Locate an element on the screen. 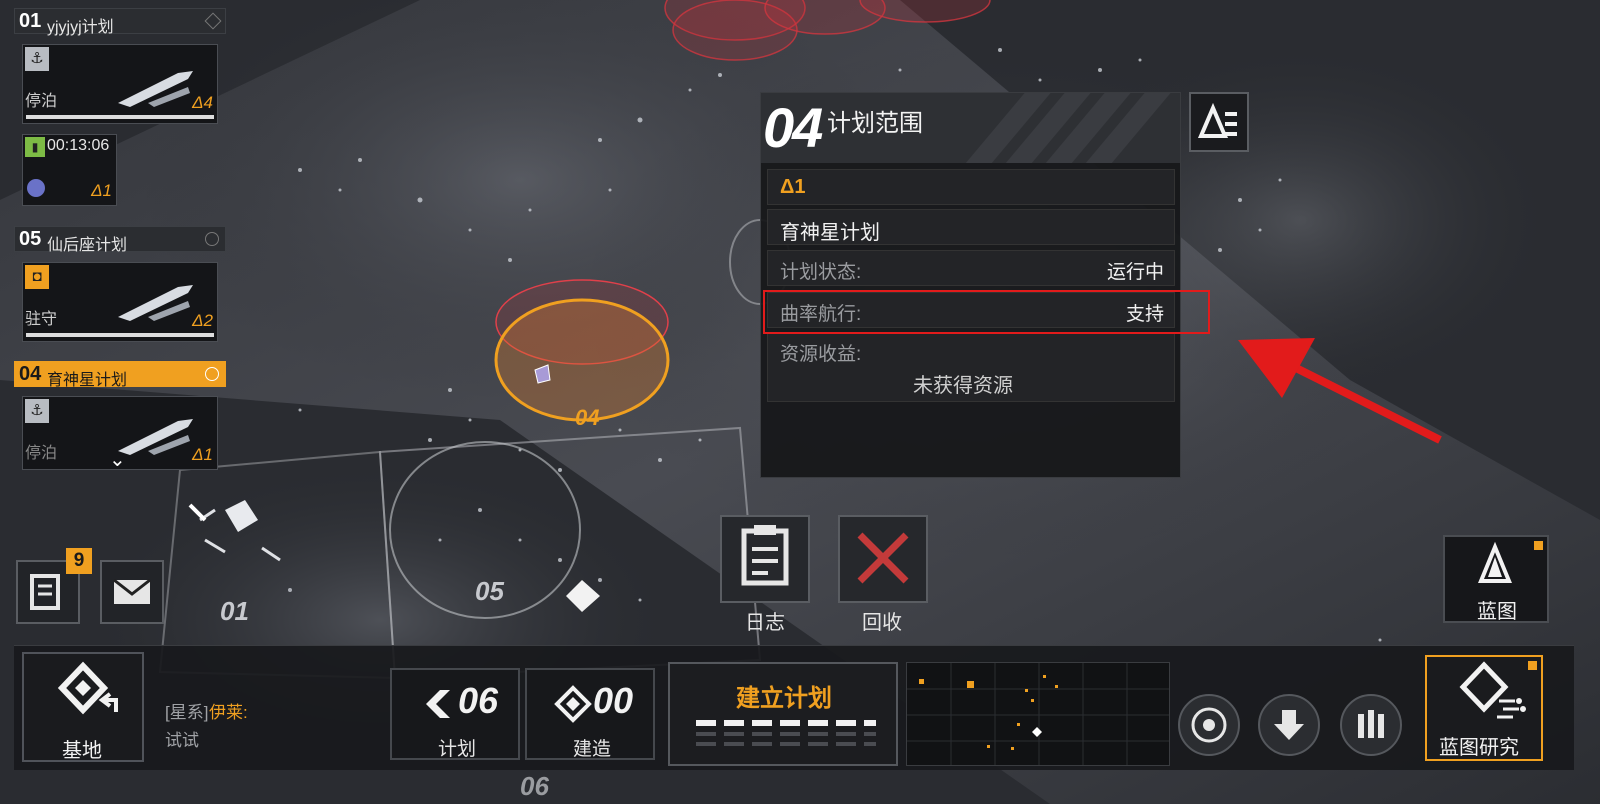 The image size is (1600, 804). fleet-number: 01 is located at coordinates (30, 21).